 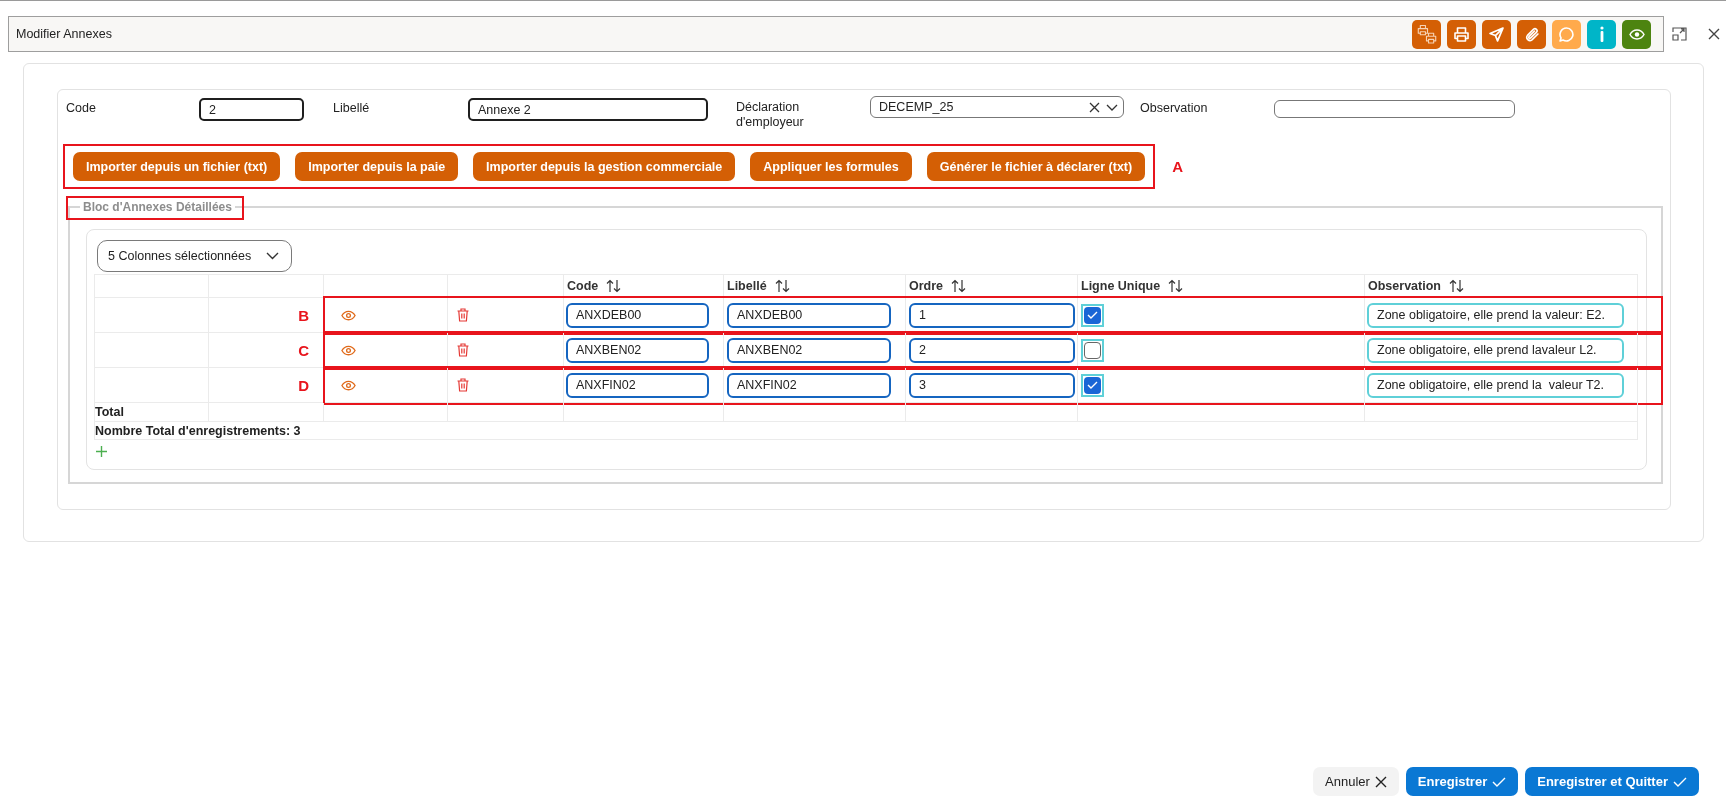 What do you see at coordinates (1404, 286) in the screenshot?
I see `column-header: Observation` at bounding box center [1404, 286].